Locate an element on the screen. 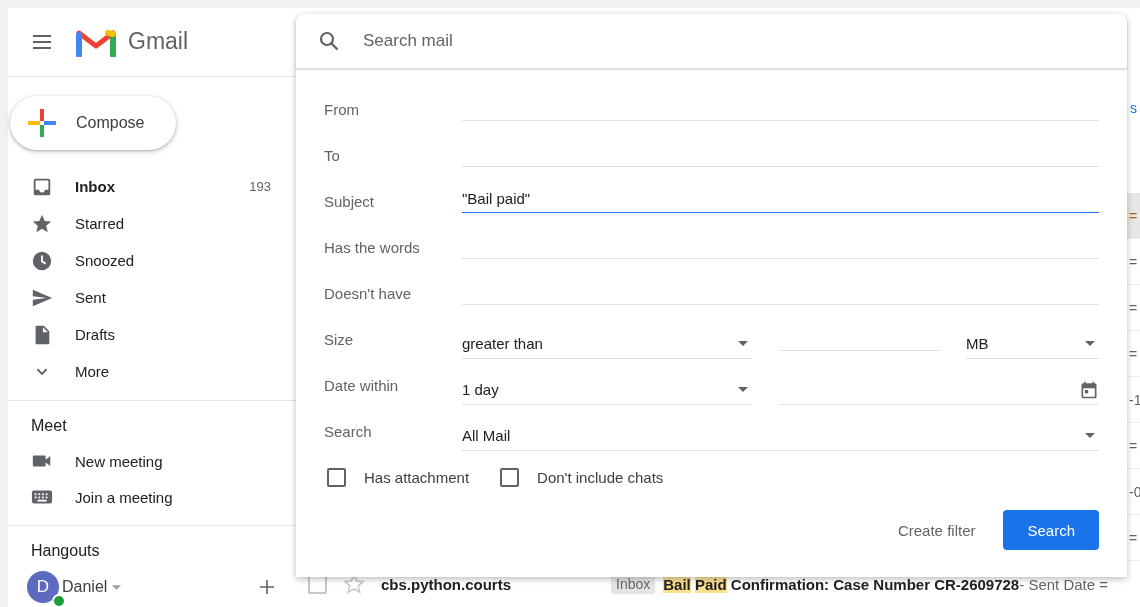  email-snippet: - Sent Date = is located at coordinates (1064, 584).